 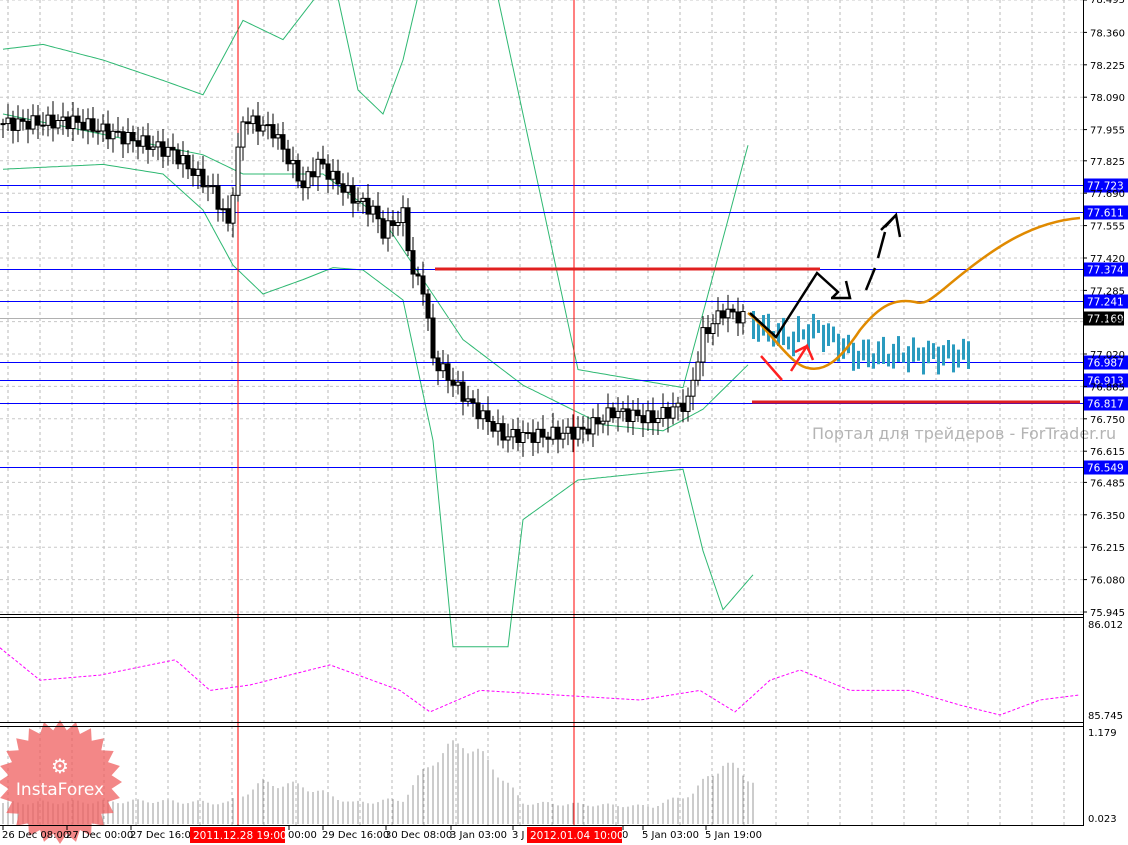 I want to click on oscillator: 86.012 85.745, so click(x=561, y=671).